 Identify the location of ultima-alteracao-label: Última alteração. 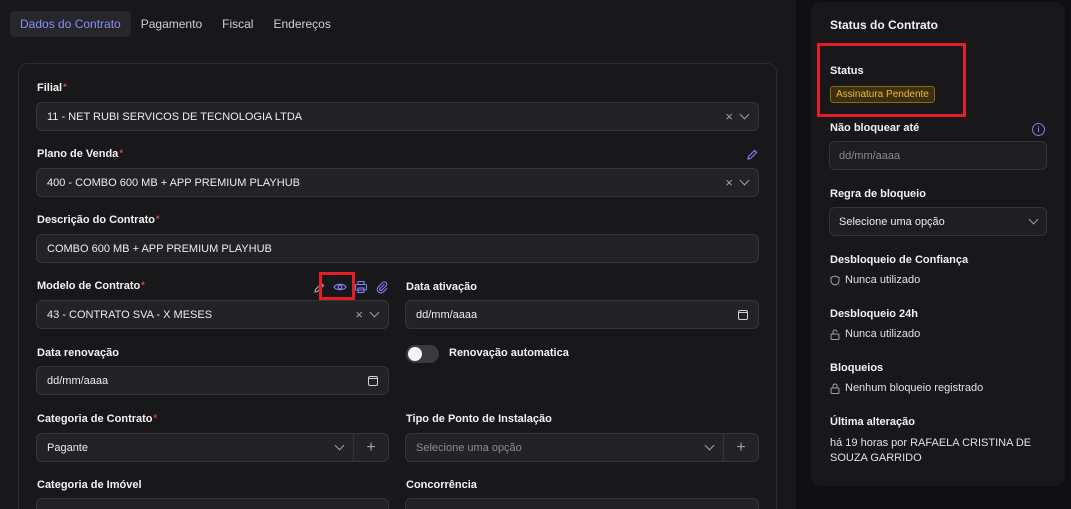
(872, 422).